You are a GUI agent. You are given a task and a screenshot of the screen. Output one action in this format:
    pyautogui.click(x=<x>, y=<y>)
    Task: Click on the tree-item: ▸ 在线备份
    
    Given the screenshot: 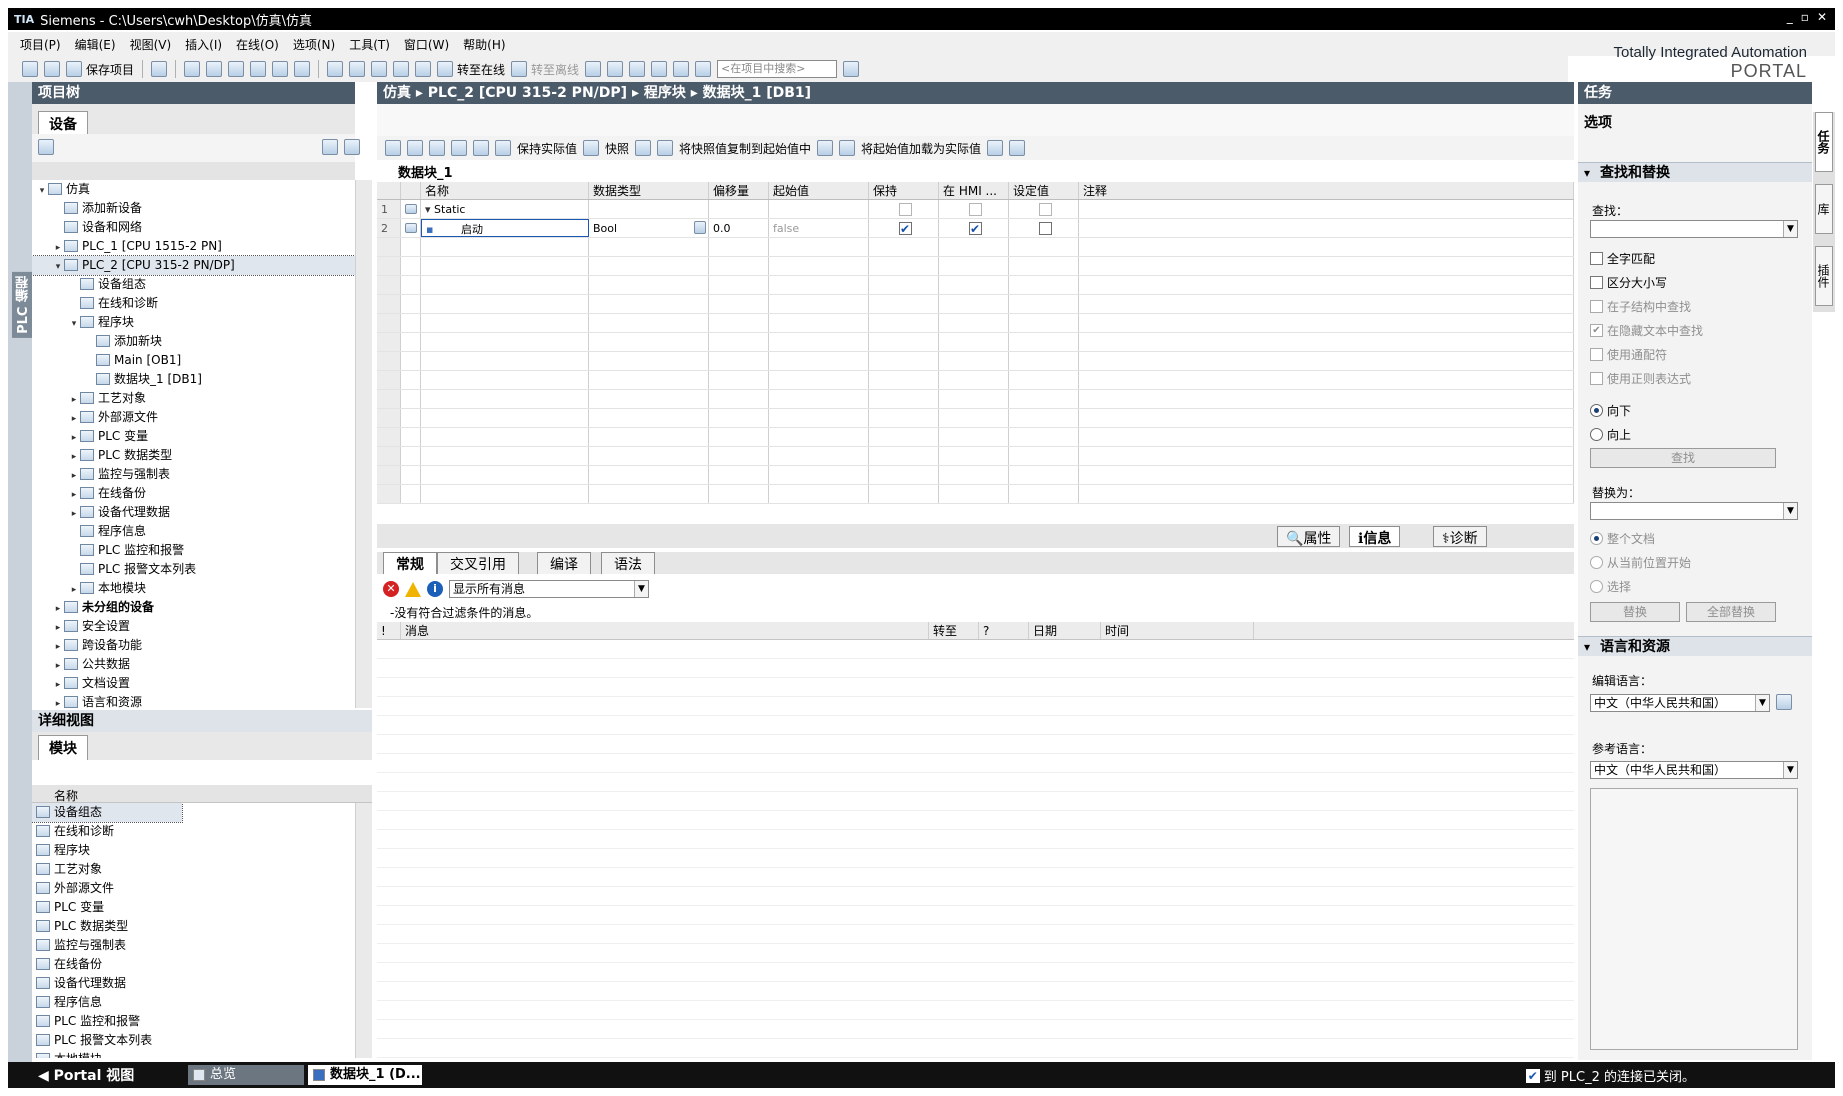 What is the action you would take?
    pyautogui.click(x=193, y=493)
    